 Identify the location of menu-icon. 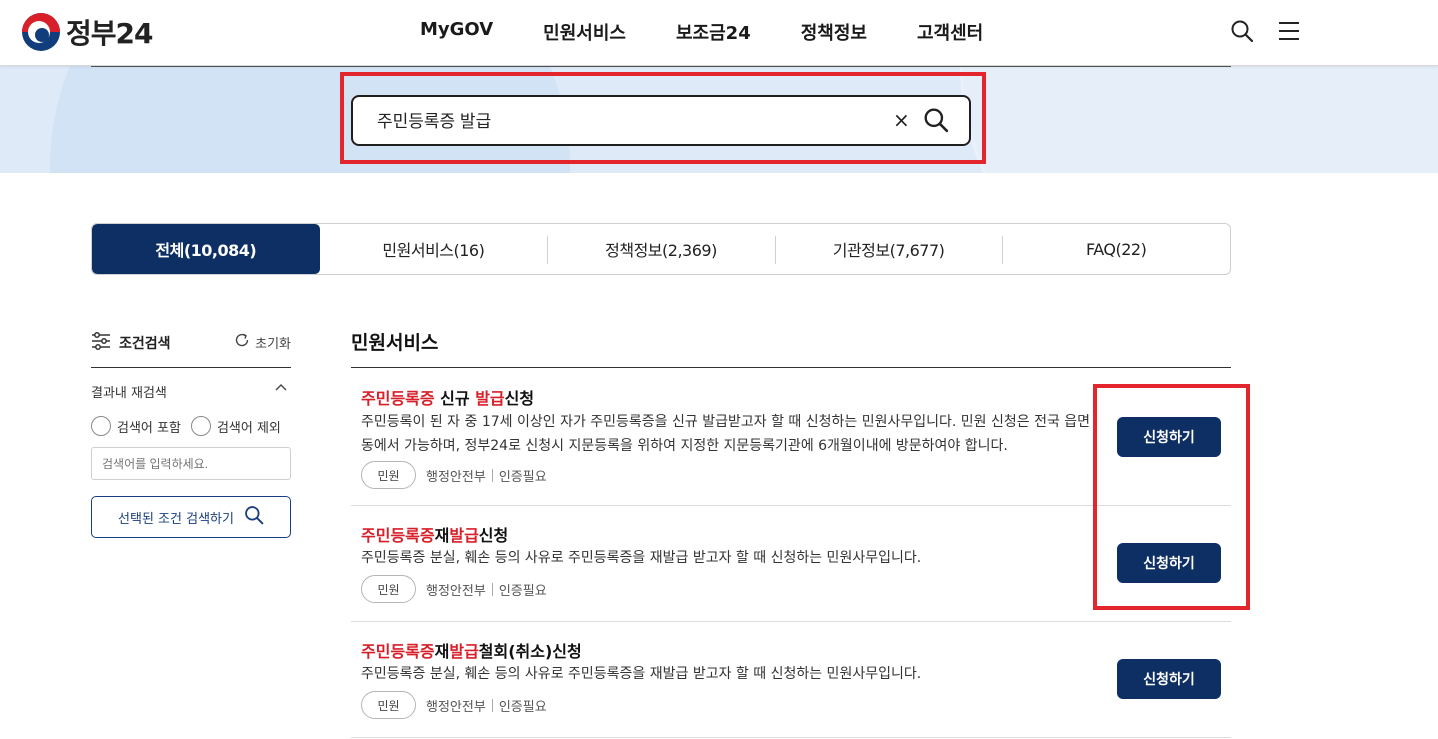
(1289, 31).